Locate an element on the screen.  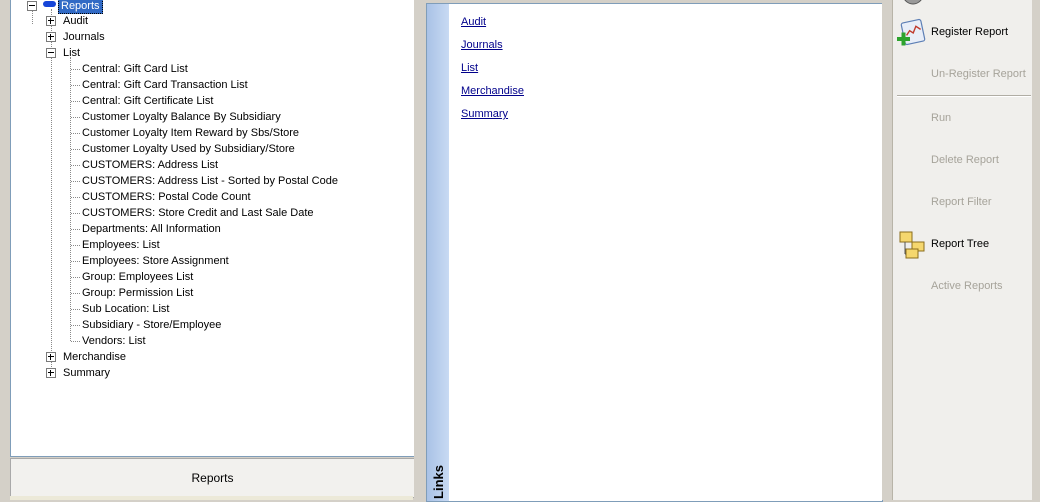
link-list: List is located at coordinates (469, 68).